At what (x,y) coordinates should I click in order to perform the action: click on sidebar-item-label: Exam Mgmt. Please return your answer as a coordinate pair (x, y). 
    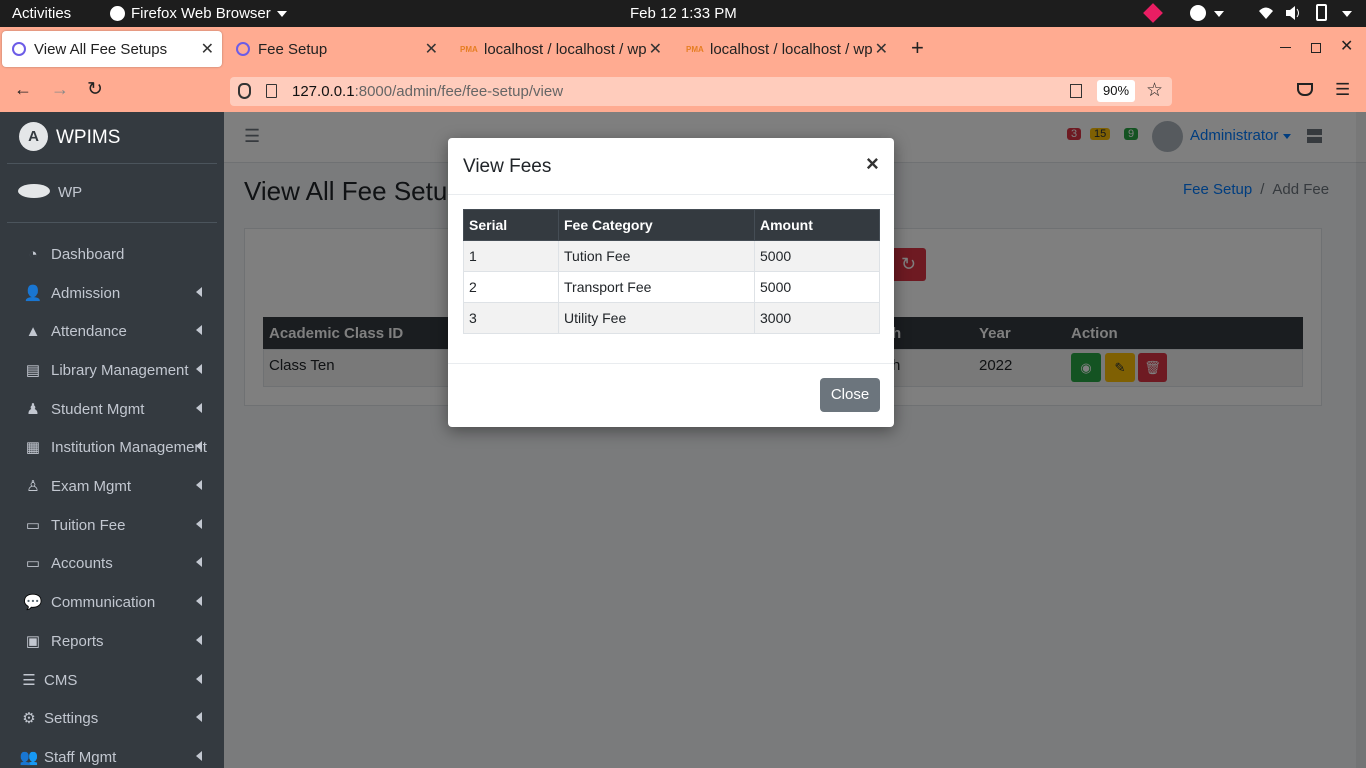
    Looking at the image, I should click on (91, 486).